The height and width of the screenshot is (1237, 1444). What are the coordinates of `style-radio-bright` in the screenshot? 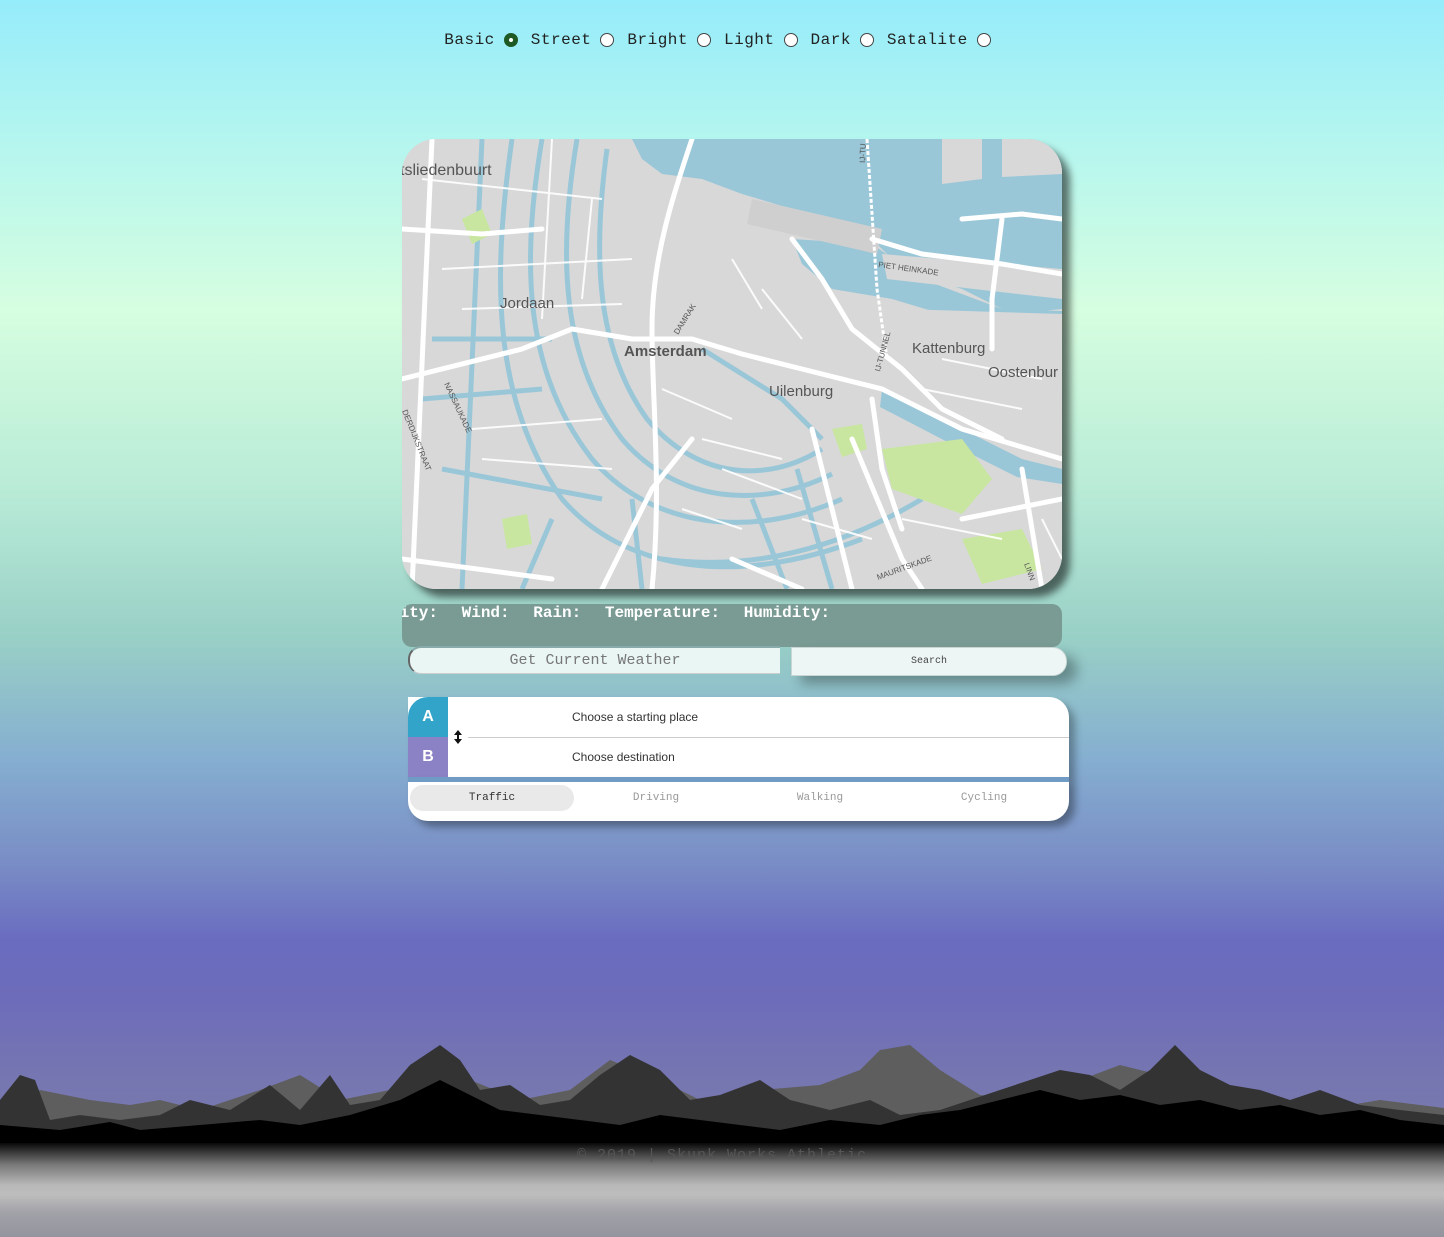 It's located at (704, 40).